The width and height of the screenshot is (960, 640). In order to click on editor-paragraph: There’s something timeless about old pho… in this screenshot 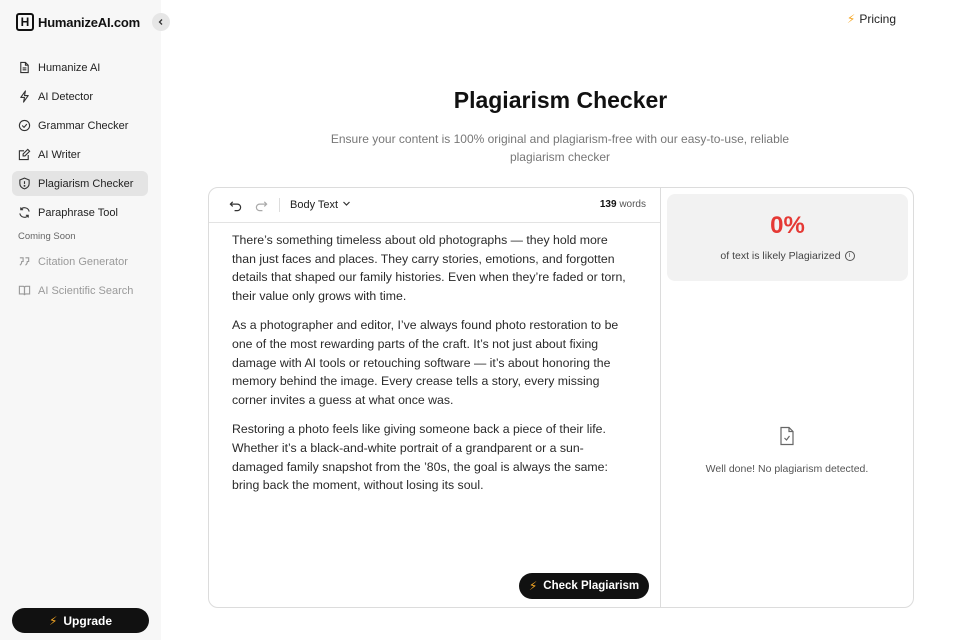, I will do `click(429, 268)`.